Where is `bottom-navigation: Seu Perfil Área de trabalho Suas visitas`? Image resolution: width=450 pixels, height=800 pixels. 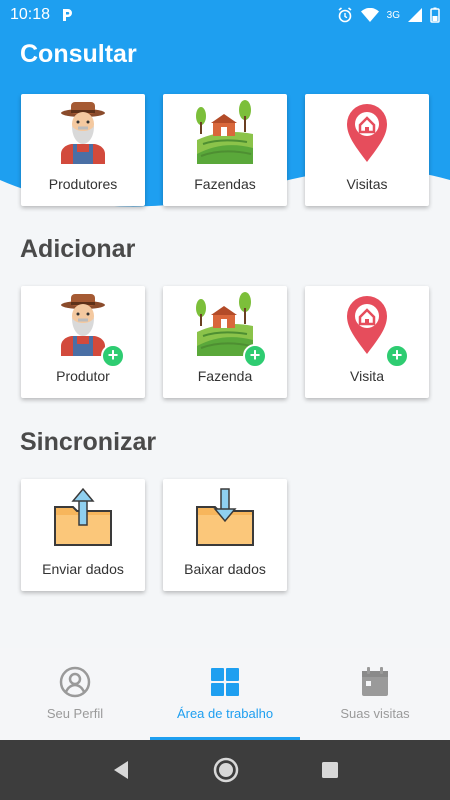
bottom-navigation: Seu Perfil Área de trabalho Suas visitas is located at coordinates (225, 694).